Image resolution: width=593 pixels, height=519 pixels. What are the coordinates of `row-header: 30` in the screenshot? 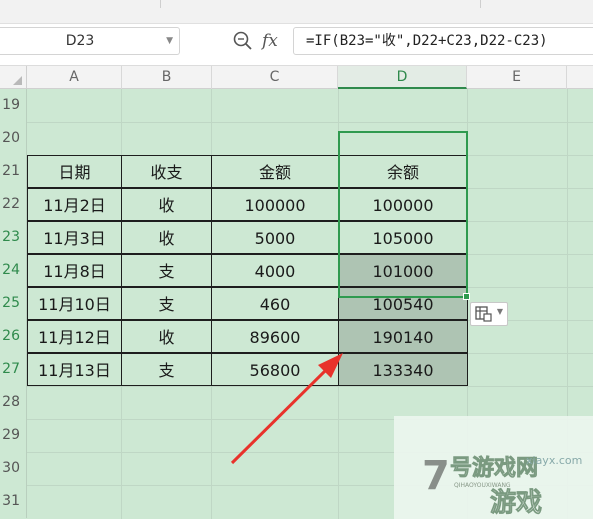 It's located at (13, 468).